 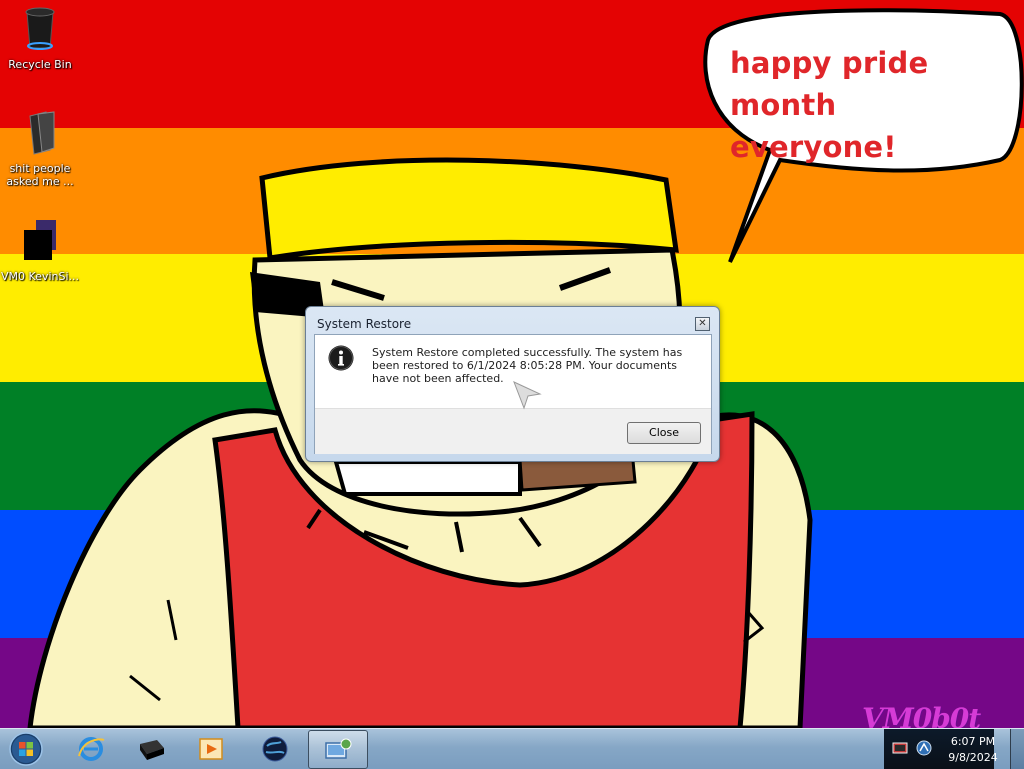 I want to click on shortcut-icon, so click(x=40, y=240).